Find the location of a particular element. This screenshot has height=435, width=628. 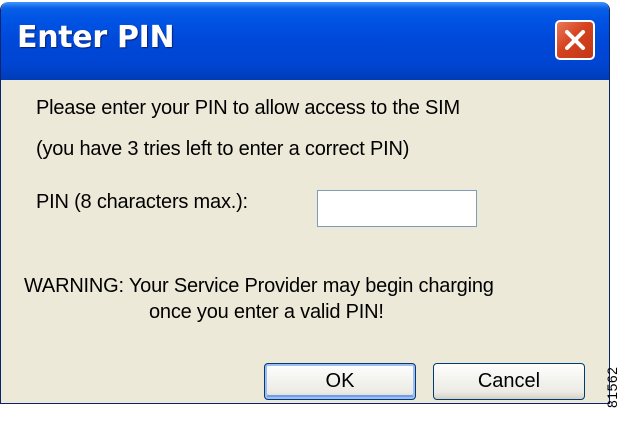

figure-code: 81562 is located at coordinates (612, 387).